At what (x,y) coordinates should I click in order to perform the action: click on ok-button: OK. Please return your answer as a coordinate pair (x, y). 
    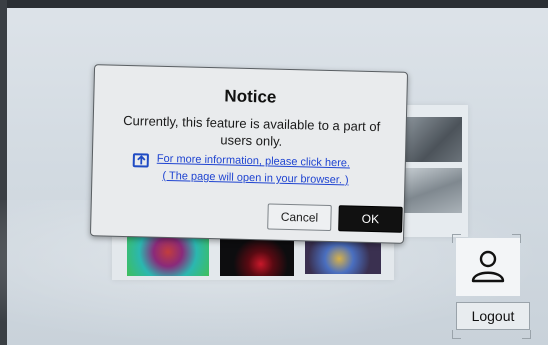
    Looking at the image, I should click on (370, 219).